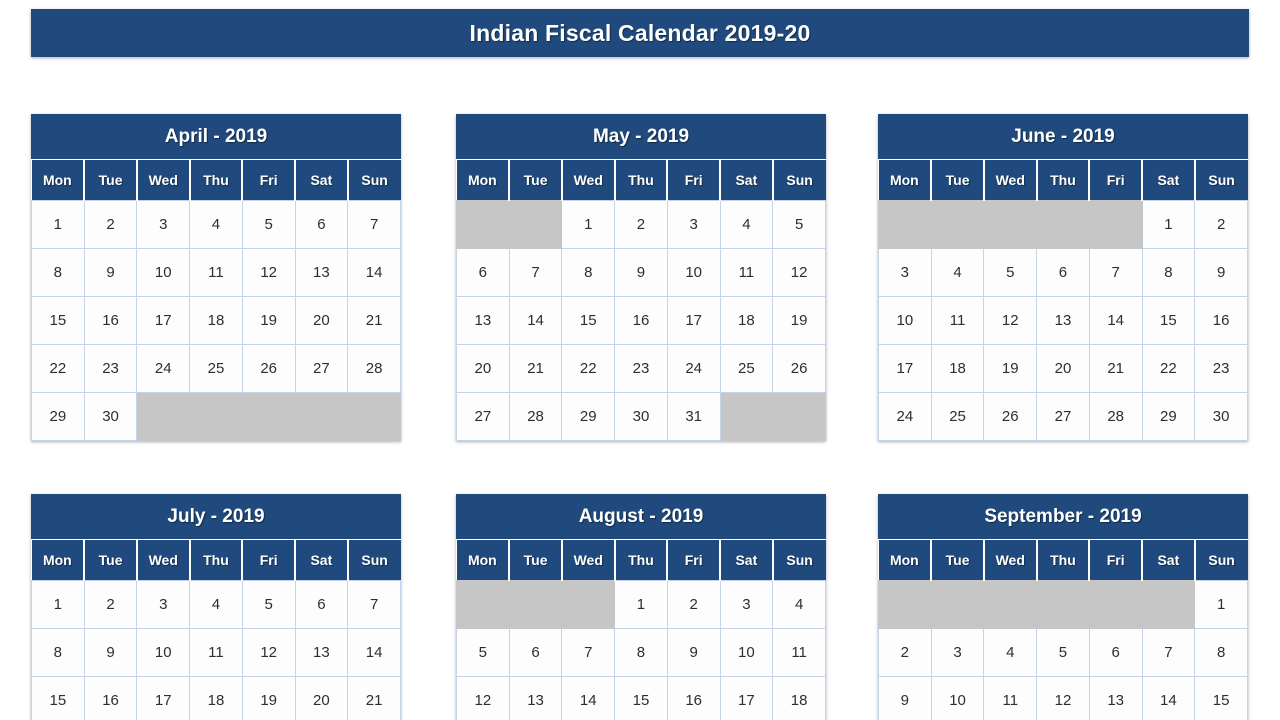 The image size is (1280, 720). What do you see at coordinates (110, 368) in the screenshot?
I see `day-cell: 23` at bounding box center [110, 368].